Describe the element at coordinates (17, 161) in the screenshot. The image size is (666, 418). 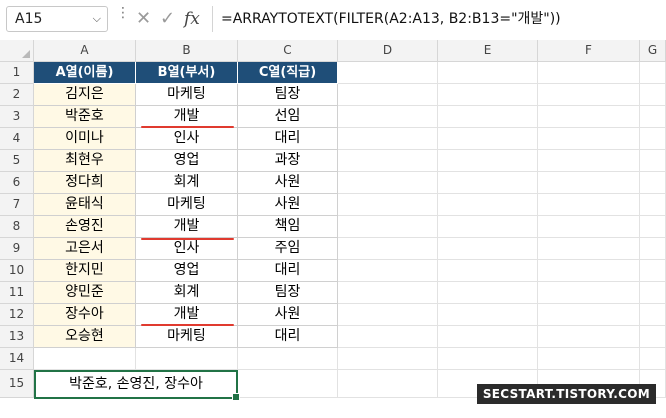
I see `row-header-5: 5` at that location.